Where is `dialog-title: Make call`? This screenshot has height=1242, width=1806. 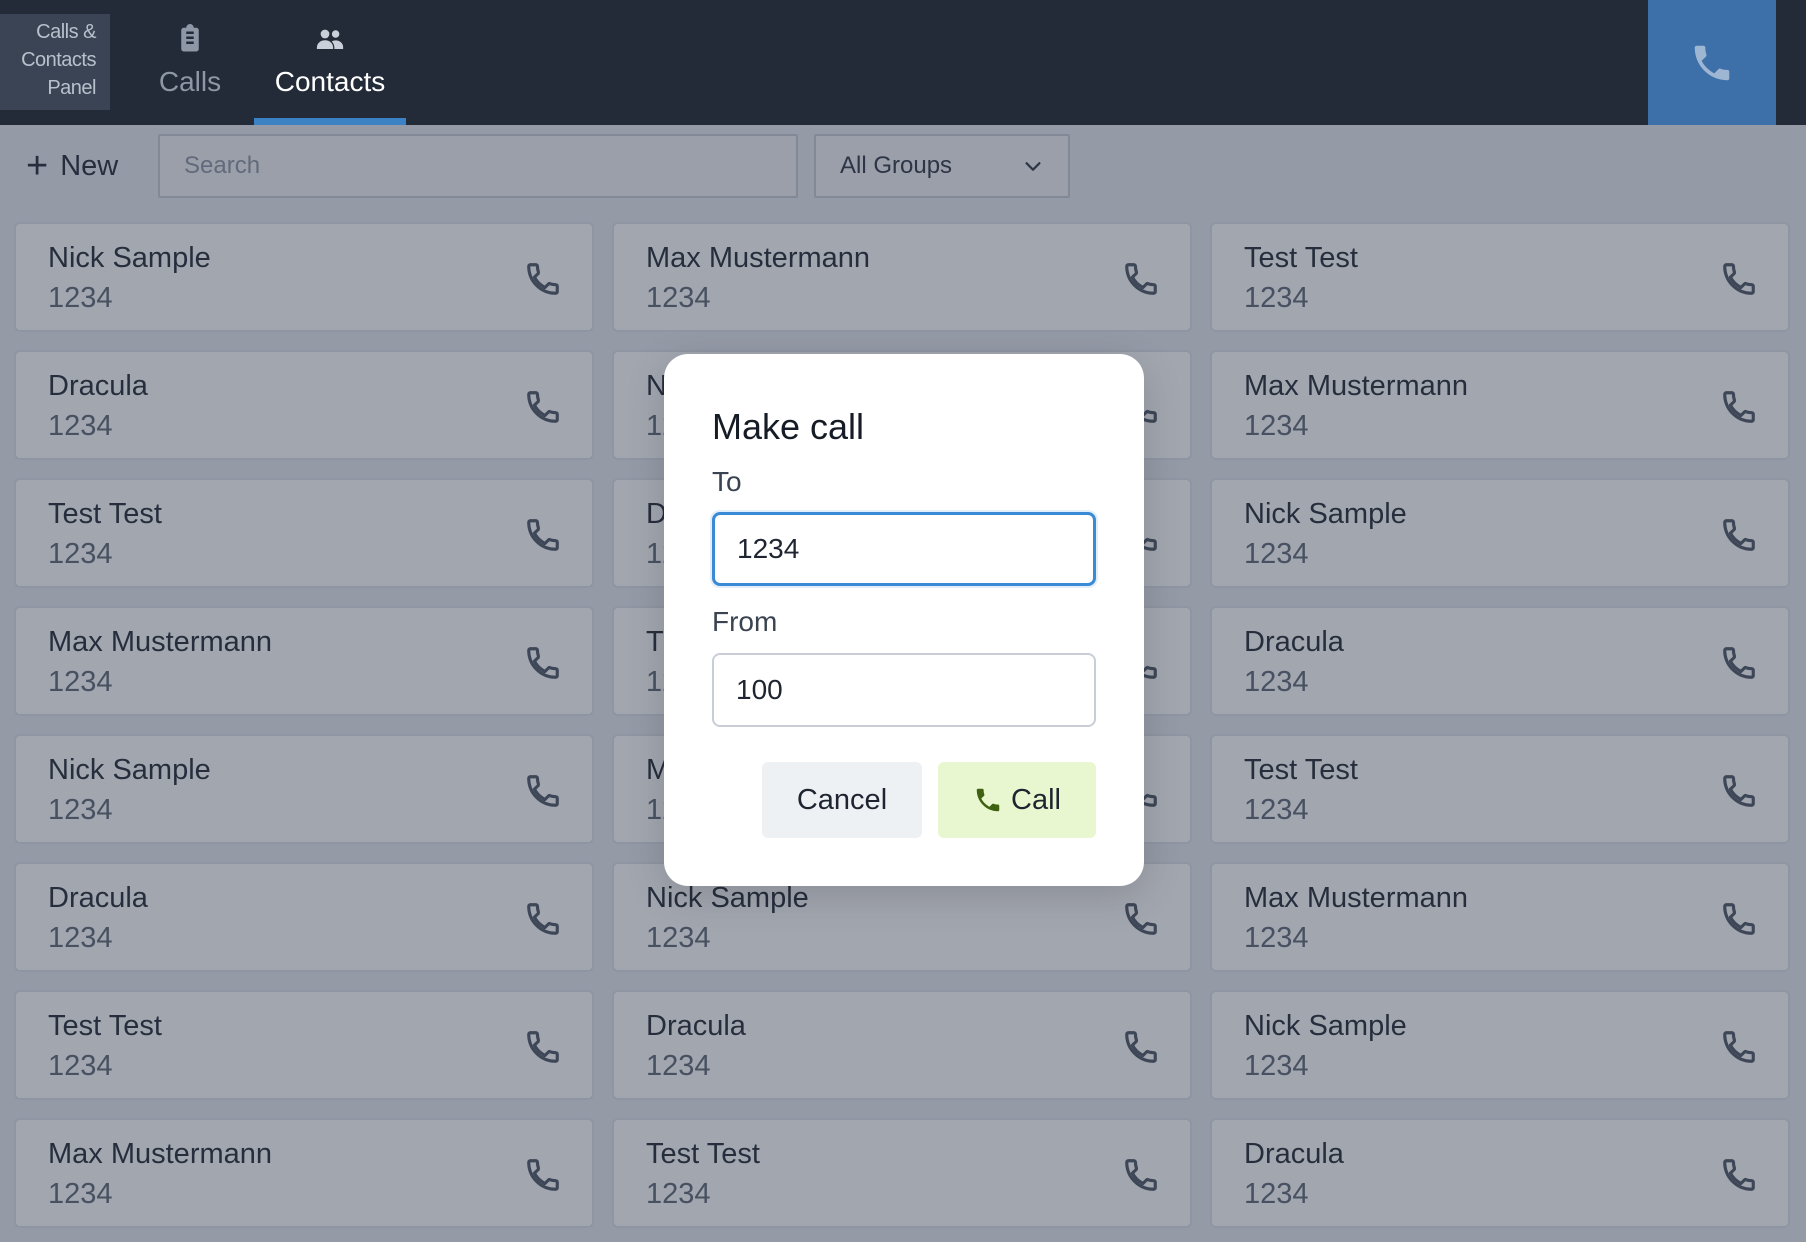 dialog-title: Make call is located at coordinates (788, 426).